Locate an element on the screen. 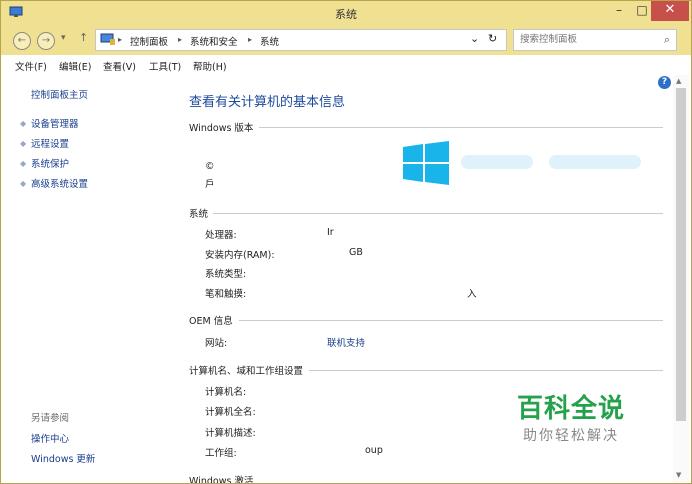 The height and width of the screenshot is (484, 692). copyright-text: © is located at coordinates (210, 166).